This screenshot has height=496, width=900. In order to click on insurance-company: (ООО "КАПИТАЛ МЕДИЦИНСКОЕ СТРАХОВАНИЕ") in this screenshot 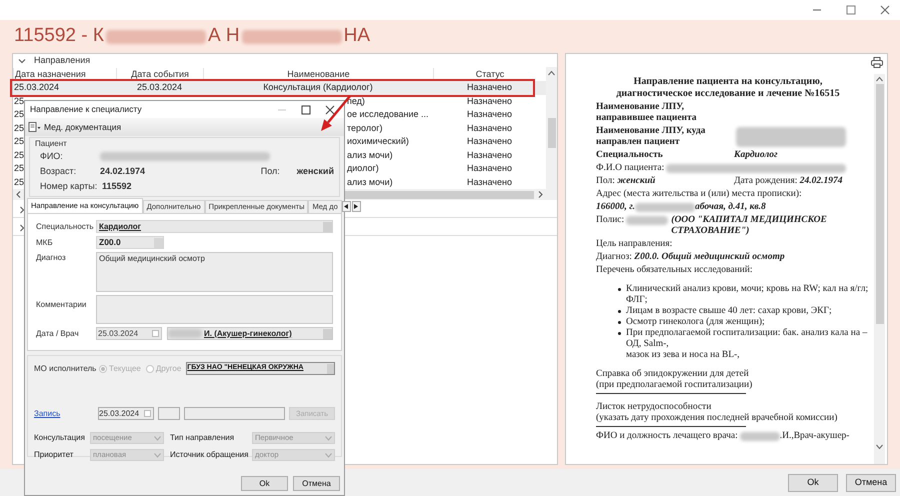, I will do `click(749, 226)`.